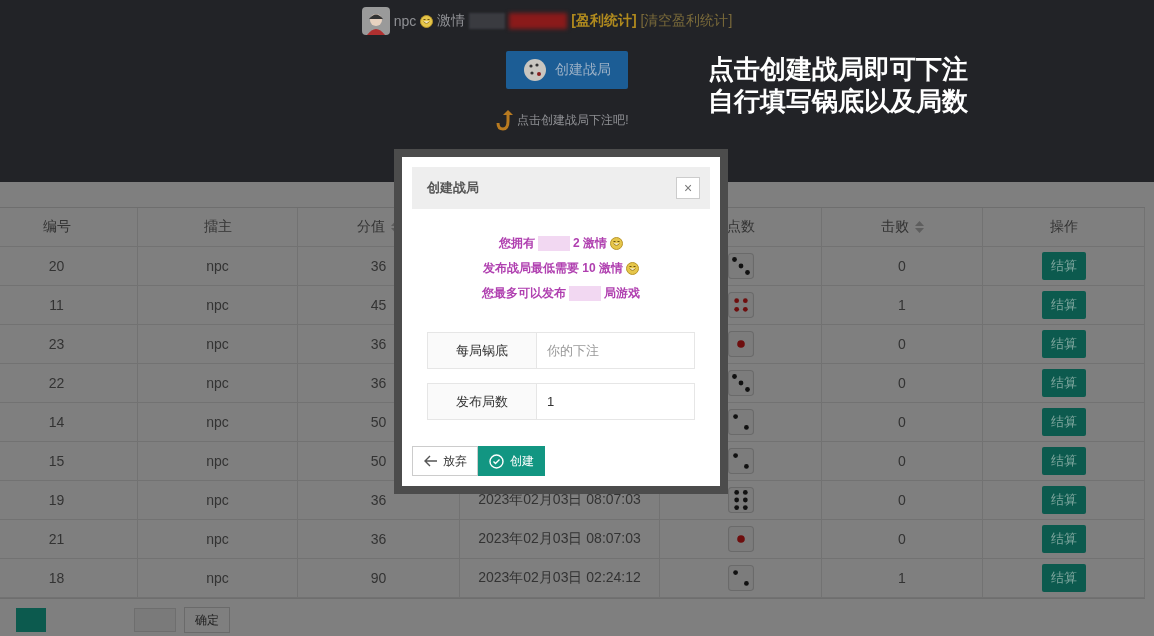 This screenshot has width=1154, height=636. Describe the element at coordinates (504, 120) in the screenshot. I see `curved-arrow-icon` at that location.